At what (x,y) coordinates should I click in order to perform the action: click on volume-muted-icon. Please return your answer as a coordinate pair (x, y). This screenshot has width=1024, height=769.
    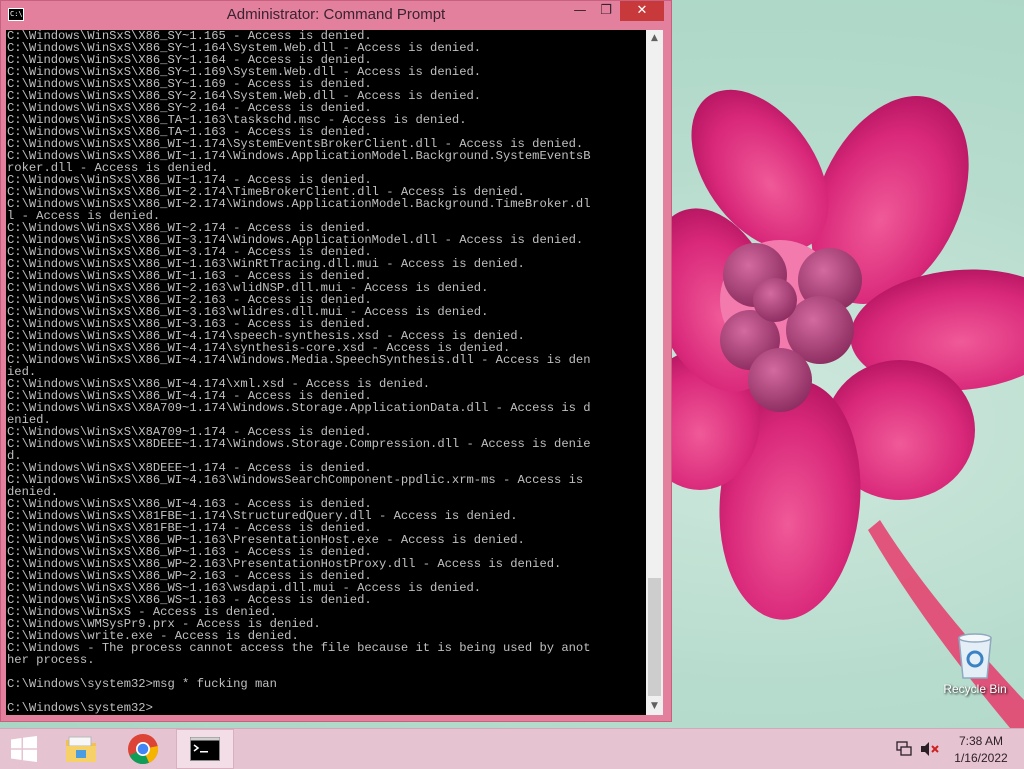
    Looking at the image, I should click on (930, 749).